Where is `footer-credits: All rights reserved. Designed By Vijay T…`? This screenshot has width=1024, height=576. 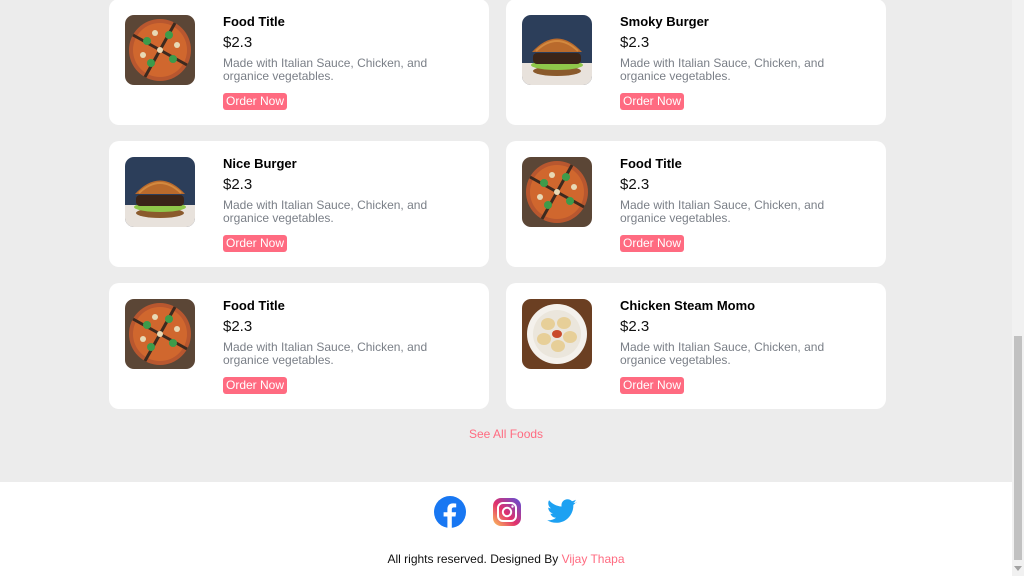
footer-credits: All rights reserved. Designed By Vijay T… is located at coordinates (506, 559).